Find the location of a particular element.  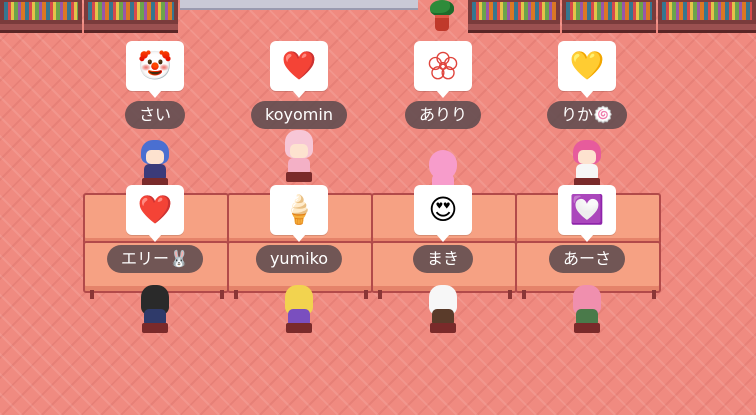

emote-bubble-koyomin: ❤️ is located at coordinates (299, 69).